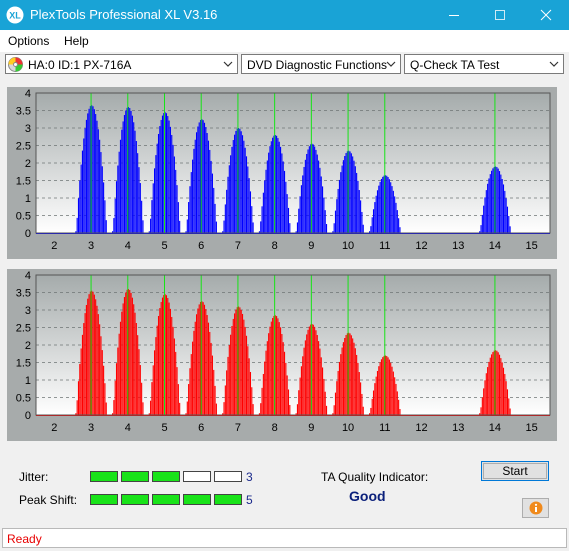 This screenshot has height=551, width=569. Describe the element at coordinates (15, 15) in the screenshot. I see `app-icon: XL` at that location.